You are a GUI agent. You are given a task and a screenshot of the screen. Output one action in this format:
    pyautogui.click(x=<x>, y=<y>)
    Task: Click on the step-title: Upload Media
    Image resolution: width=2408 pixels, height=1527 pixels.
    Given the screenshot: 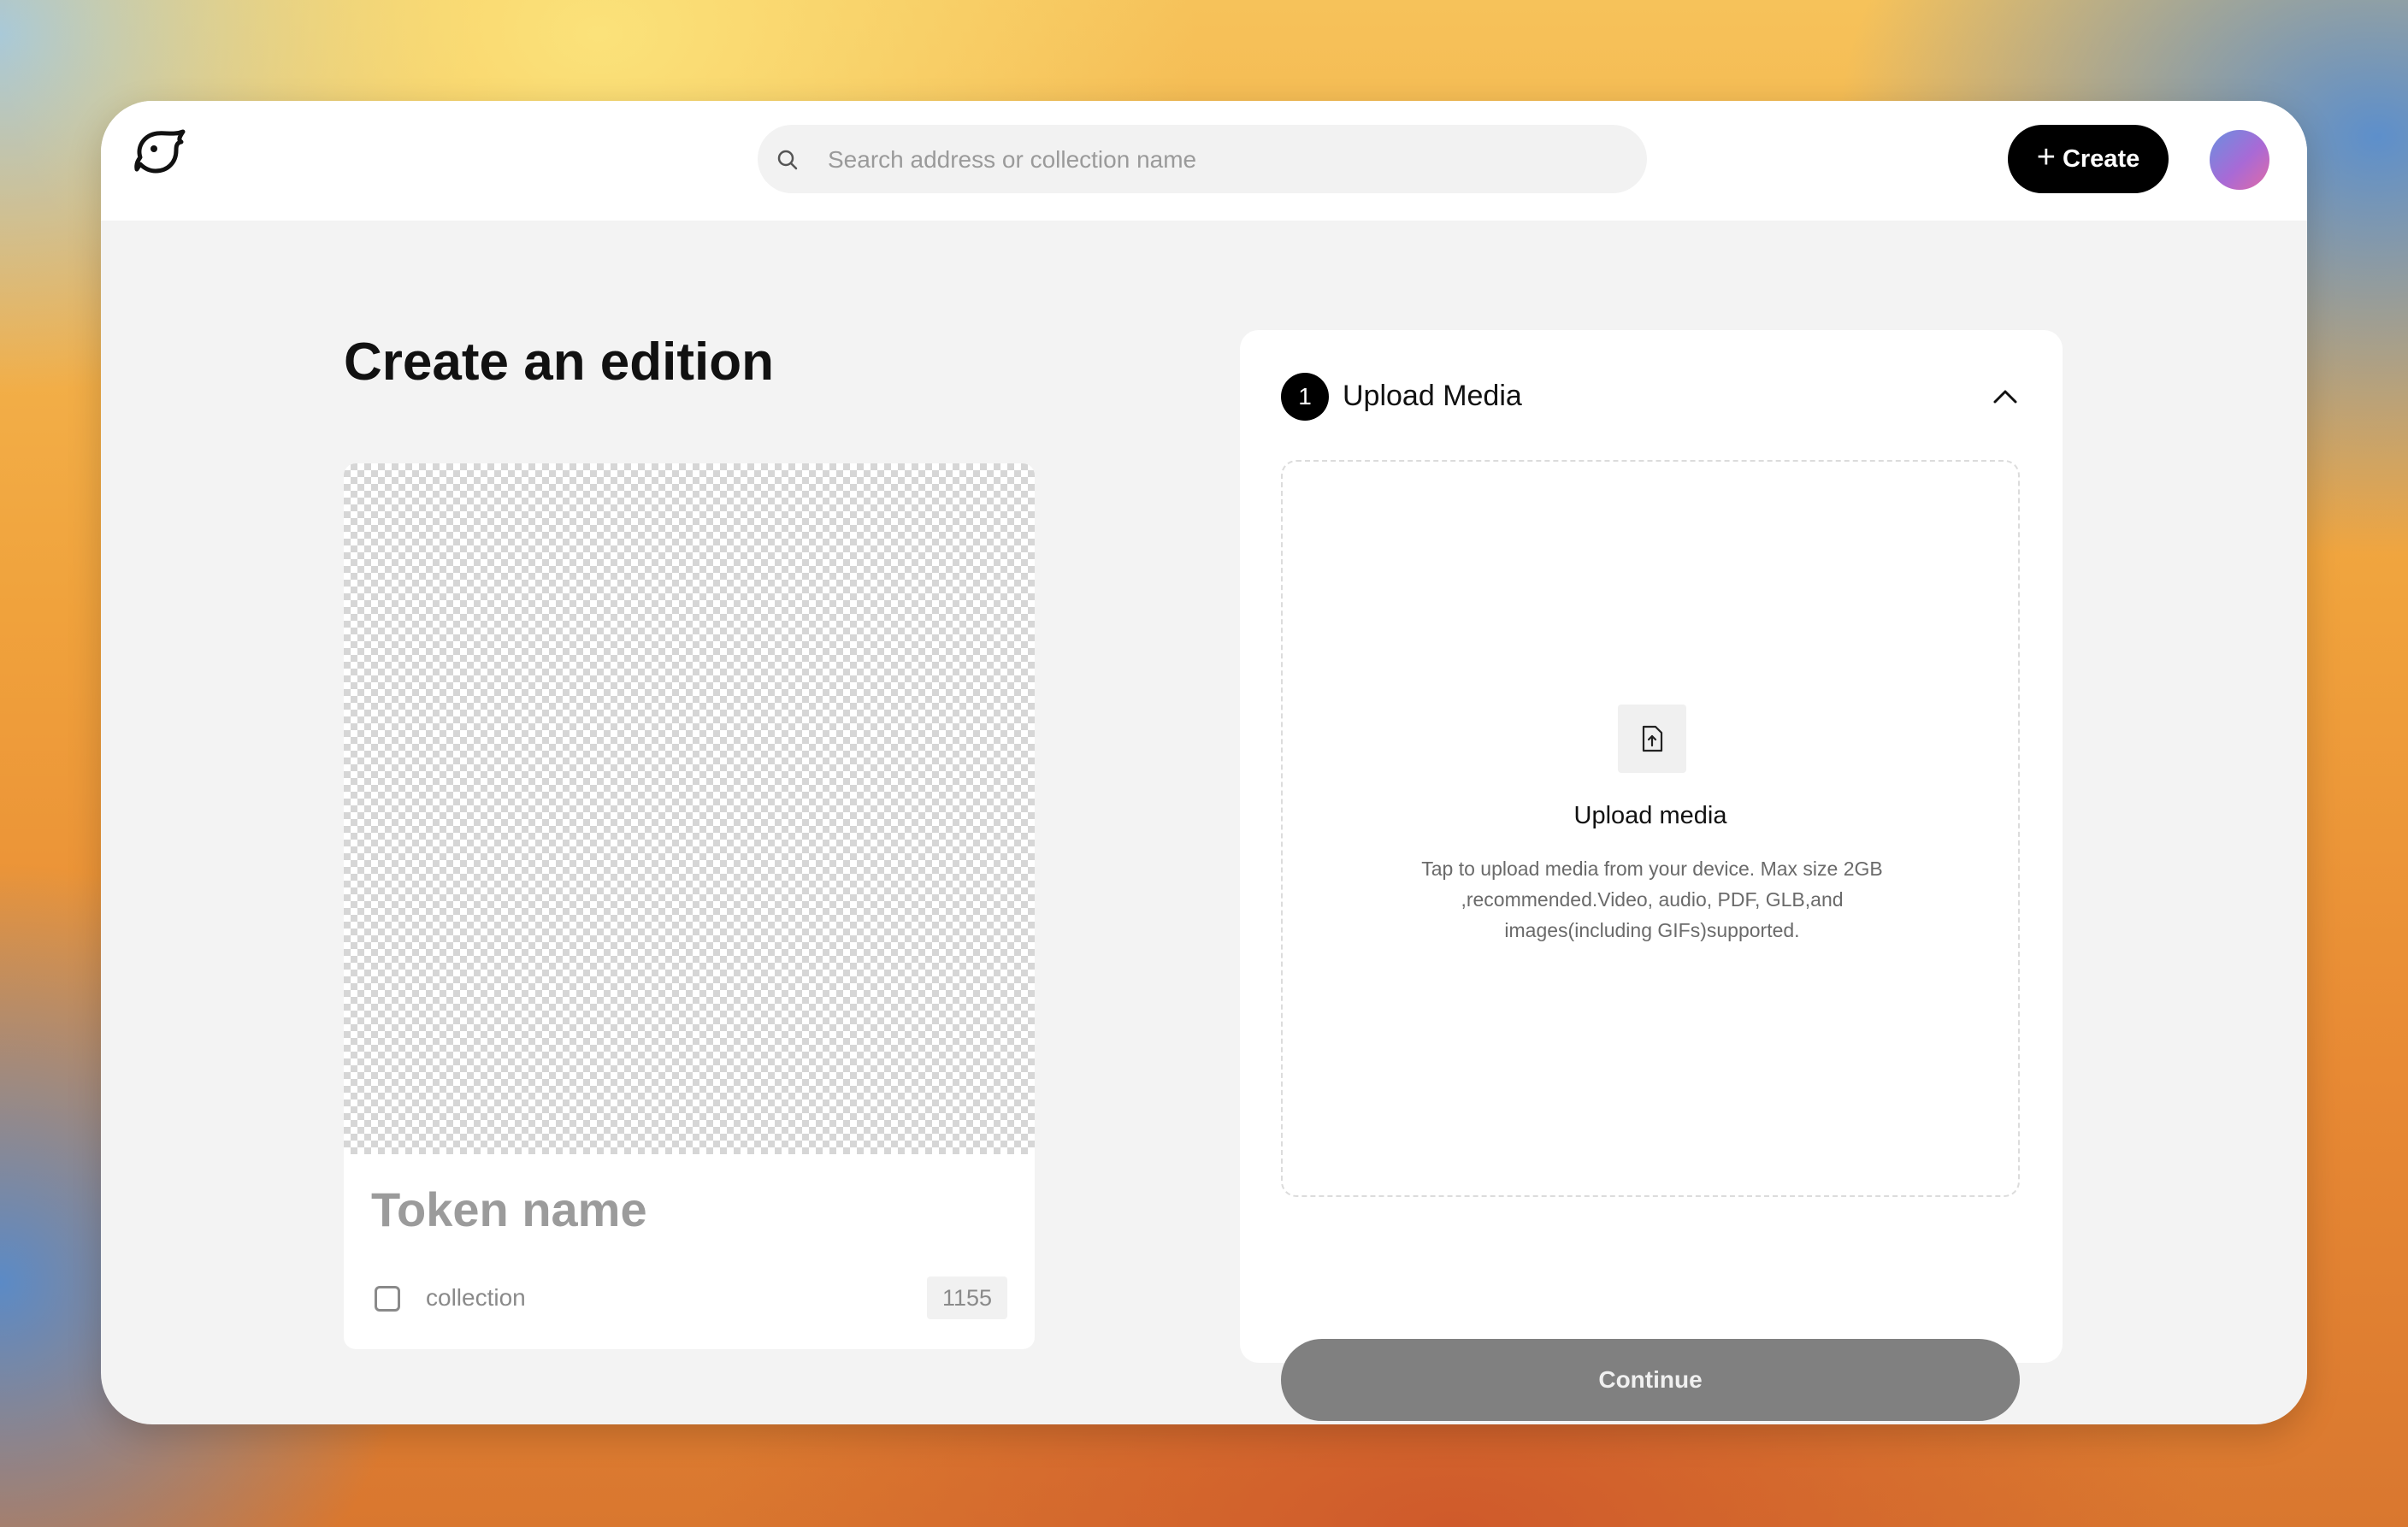 What is the action you would take?
    pyautogui.click(x=1433, y=396)
    